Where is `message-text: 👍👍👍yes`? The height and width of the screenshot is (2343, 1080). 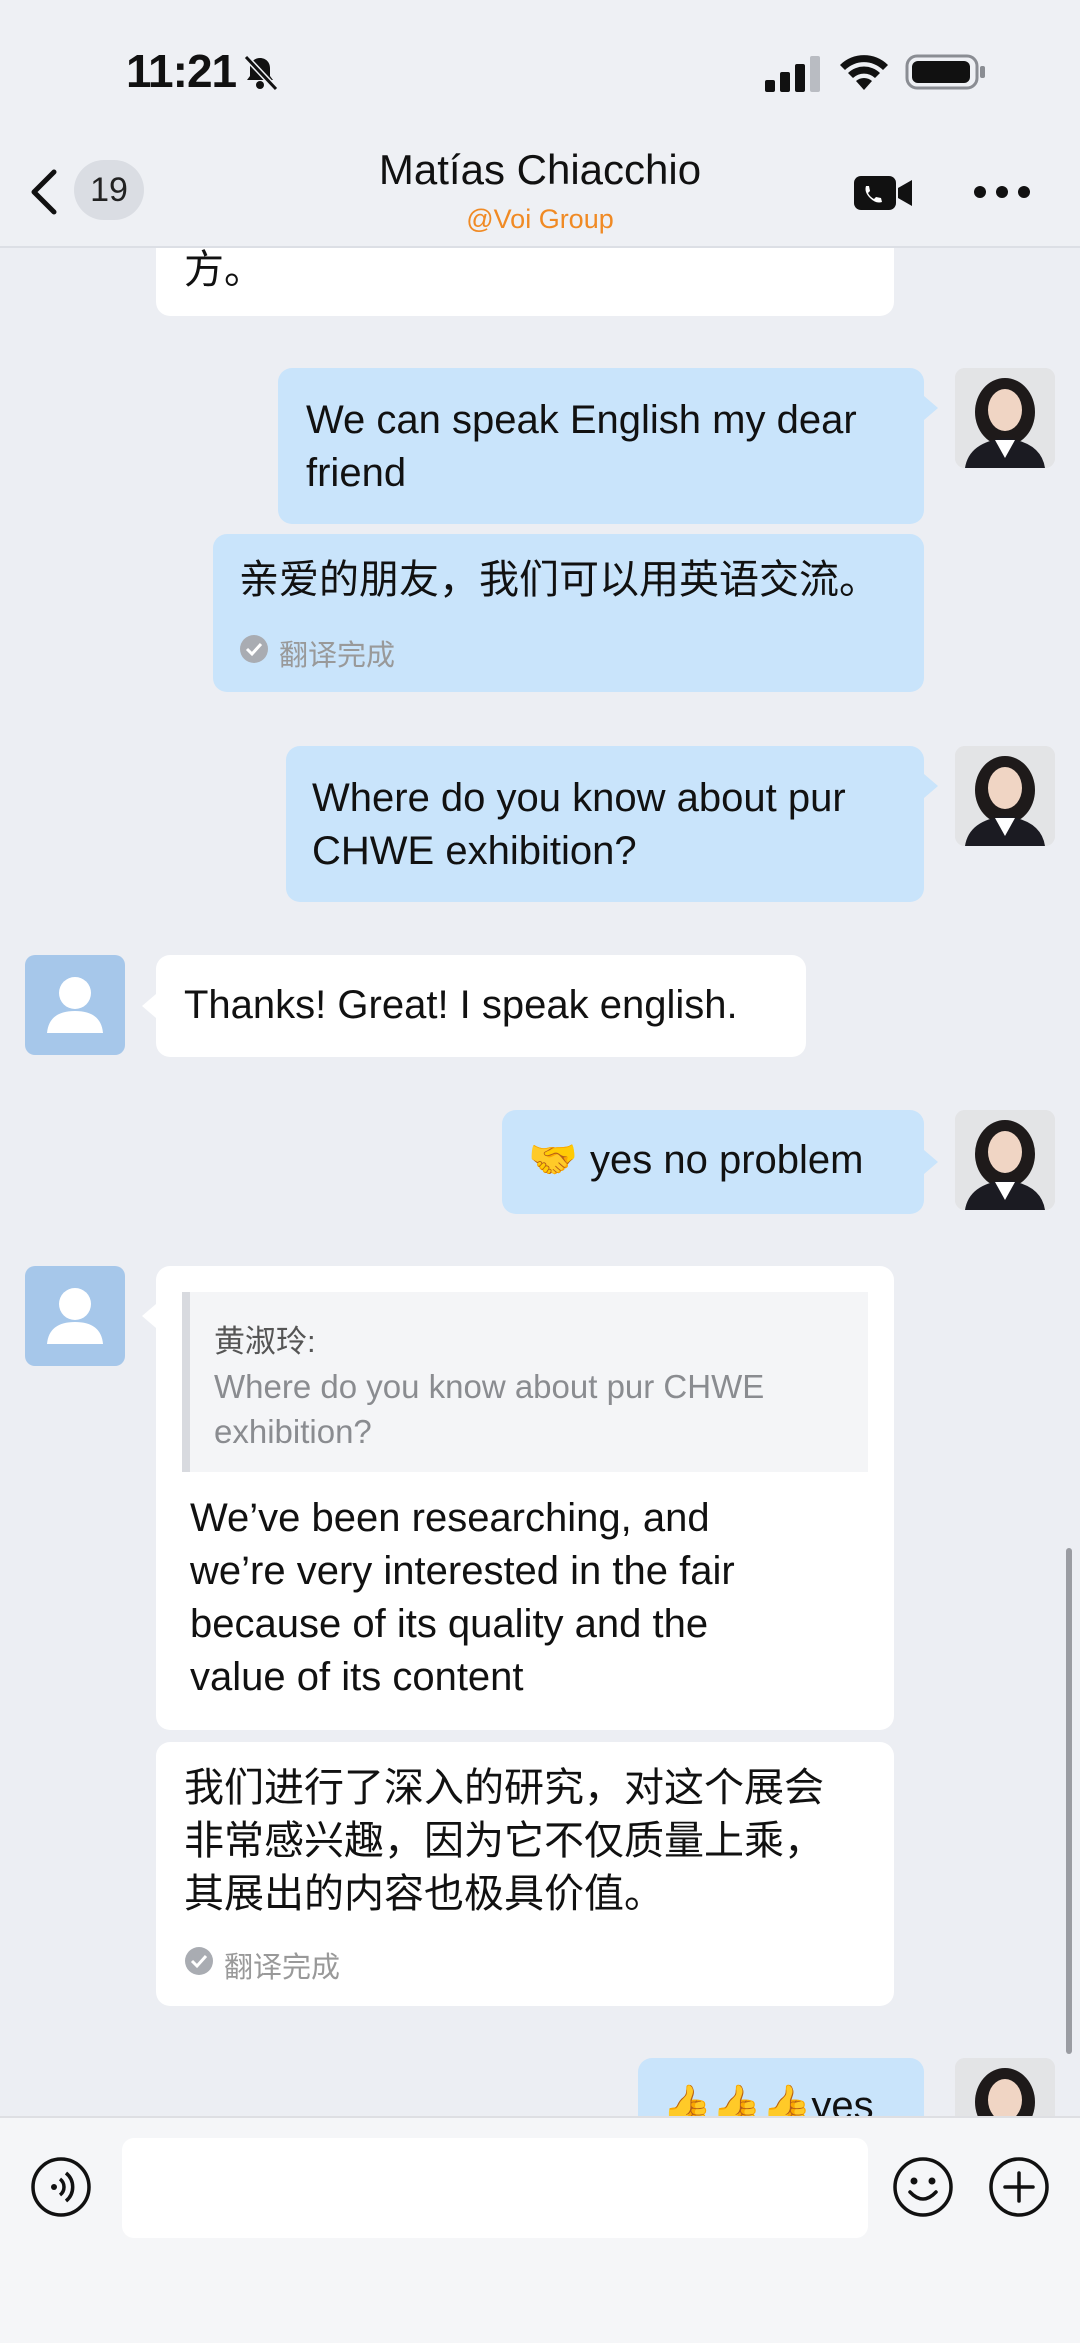 message-text: 👍👍👍yes is located at coordinates (768, 2100).